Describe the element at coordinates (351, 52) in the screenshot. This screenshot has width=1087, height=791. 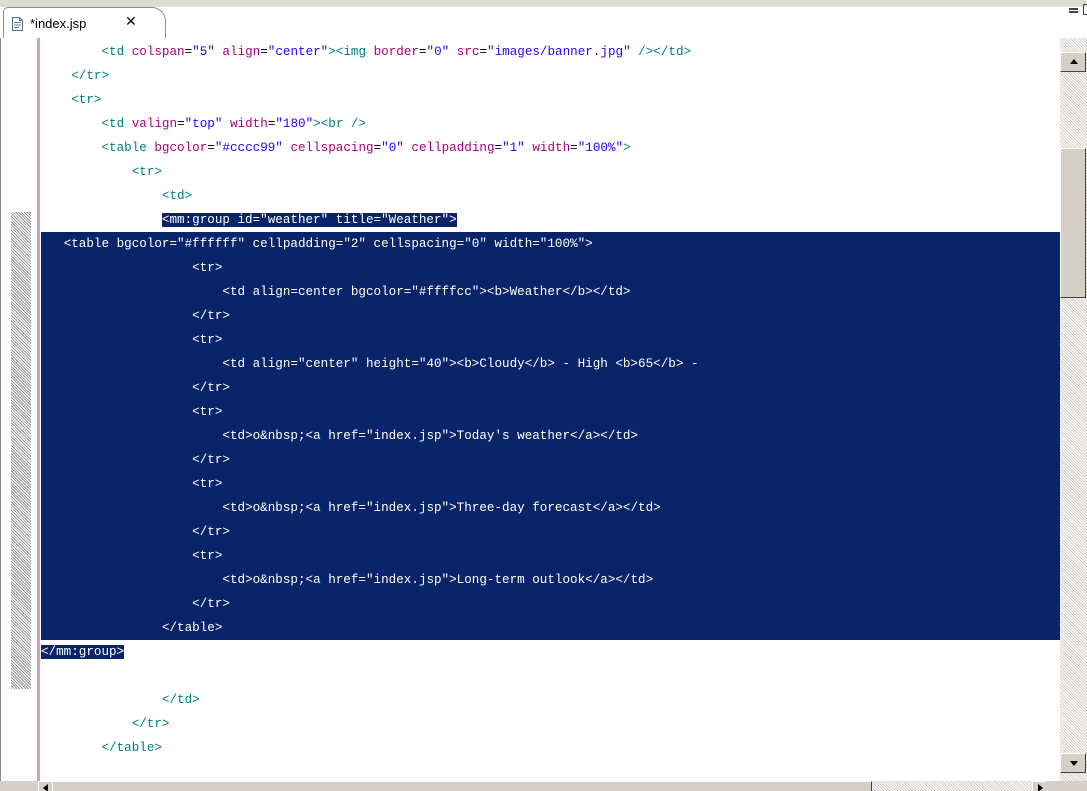
I see `code-token: ><img` at that location.